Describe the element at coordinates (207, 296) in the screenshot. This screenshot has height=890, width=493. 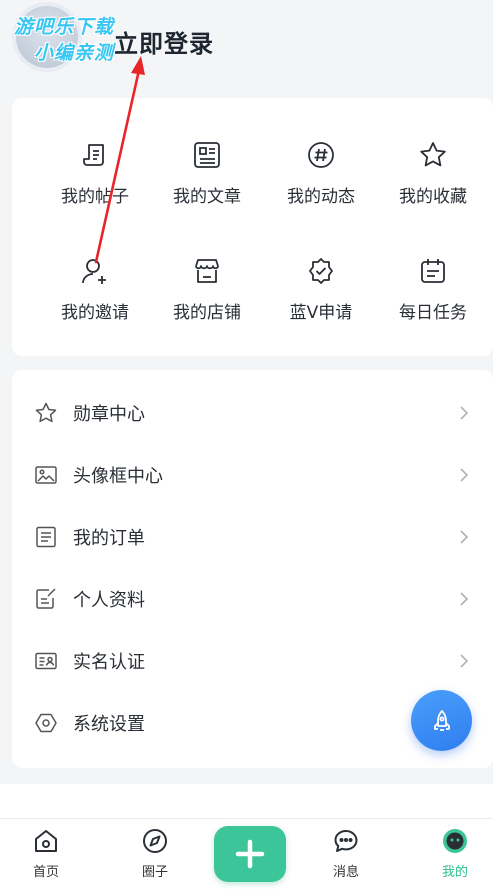
I see `grid-item-my-store: 我的店铺` at that location.